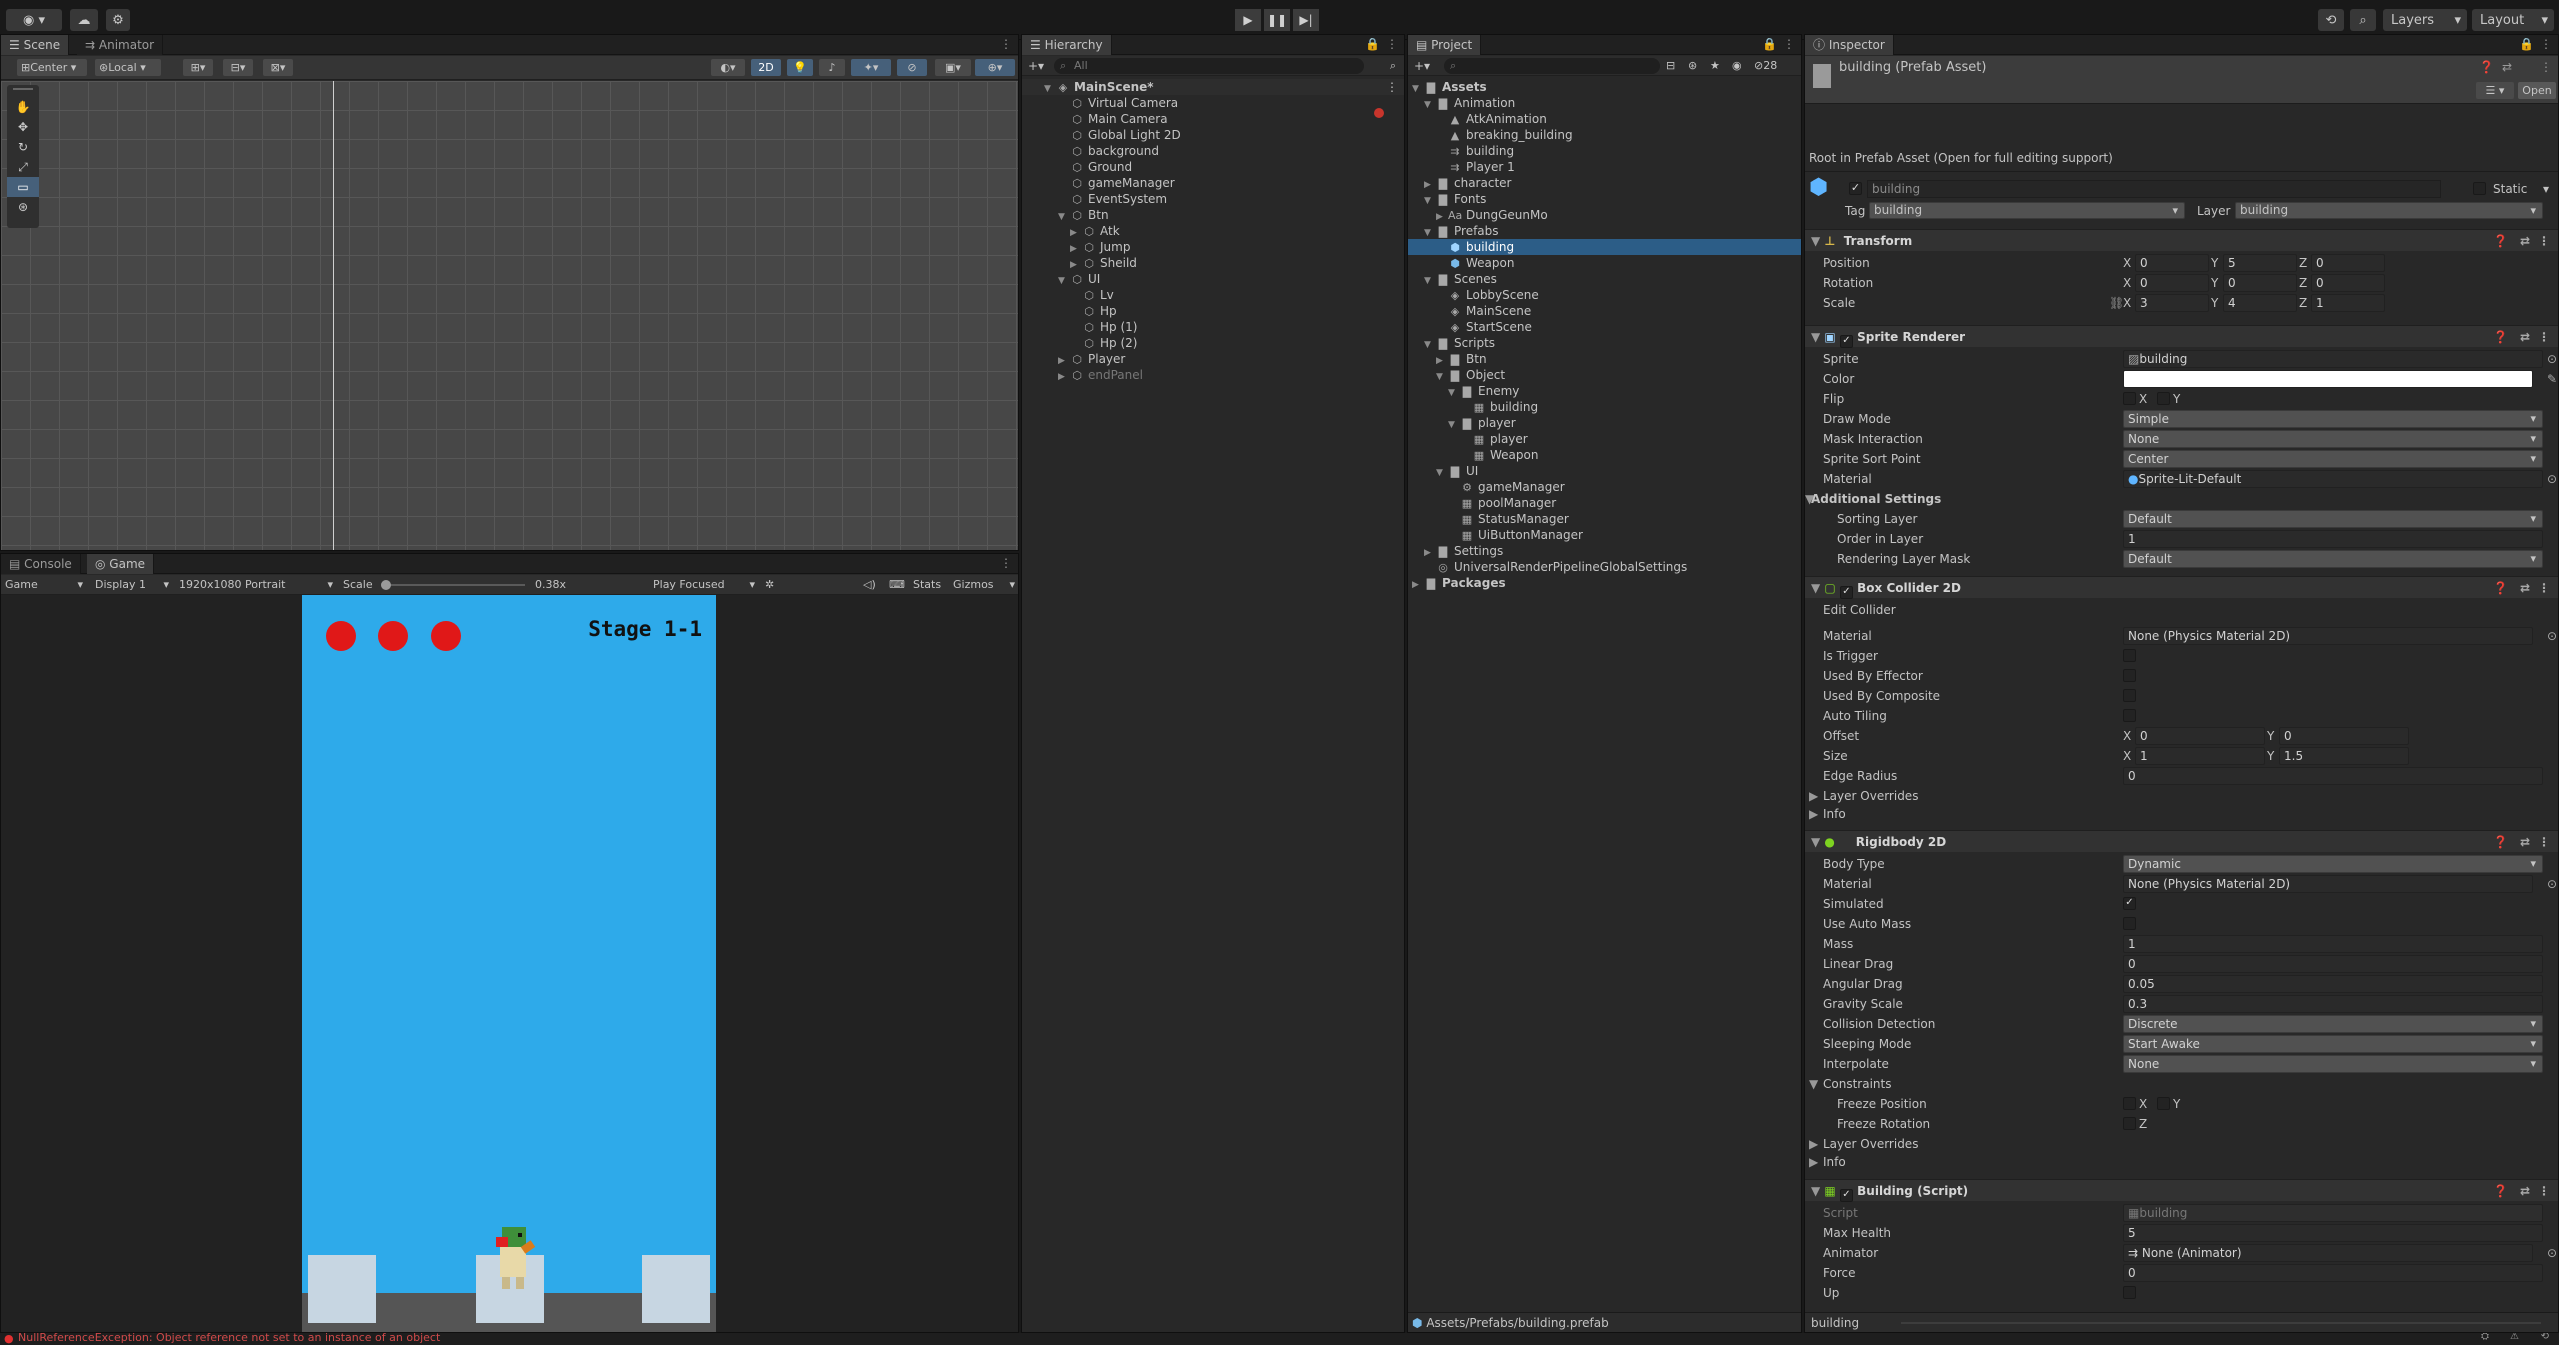  Describe the element at coordinates (2200, 756) in the screenshot. I see `axis-x-field: 1` at that location.